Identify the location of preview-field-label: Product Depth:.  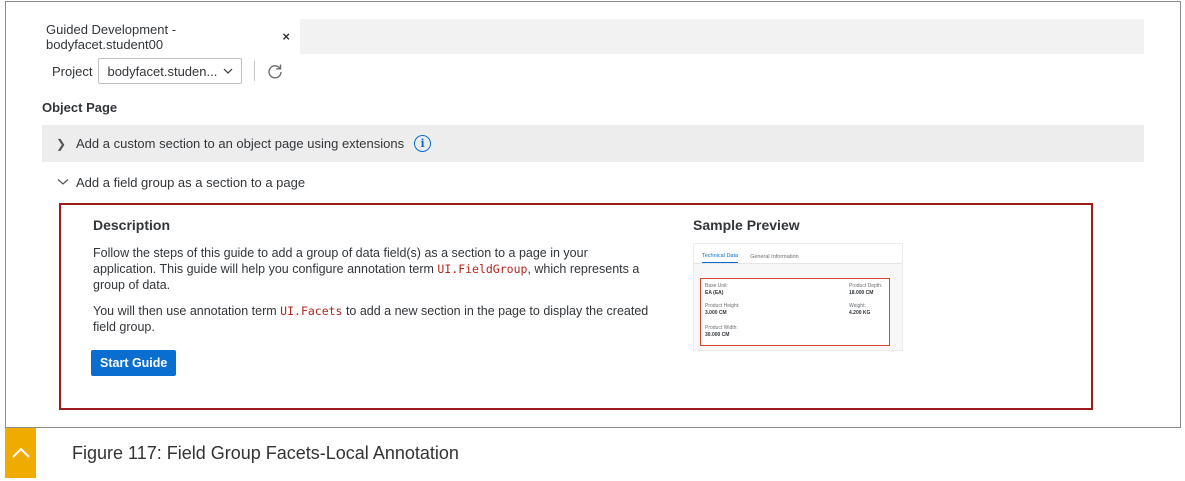
(866, 286).